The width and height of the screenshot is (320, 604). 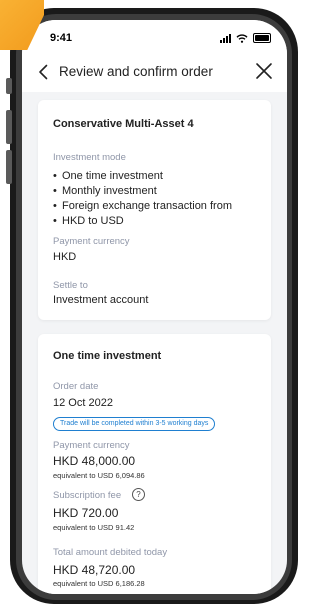 I want to click on page-header: Review and confirm order, so click(x=154, y=73).